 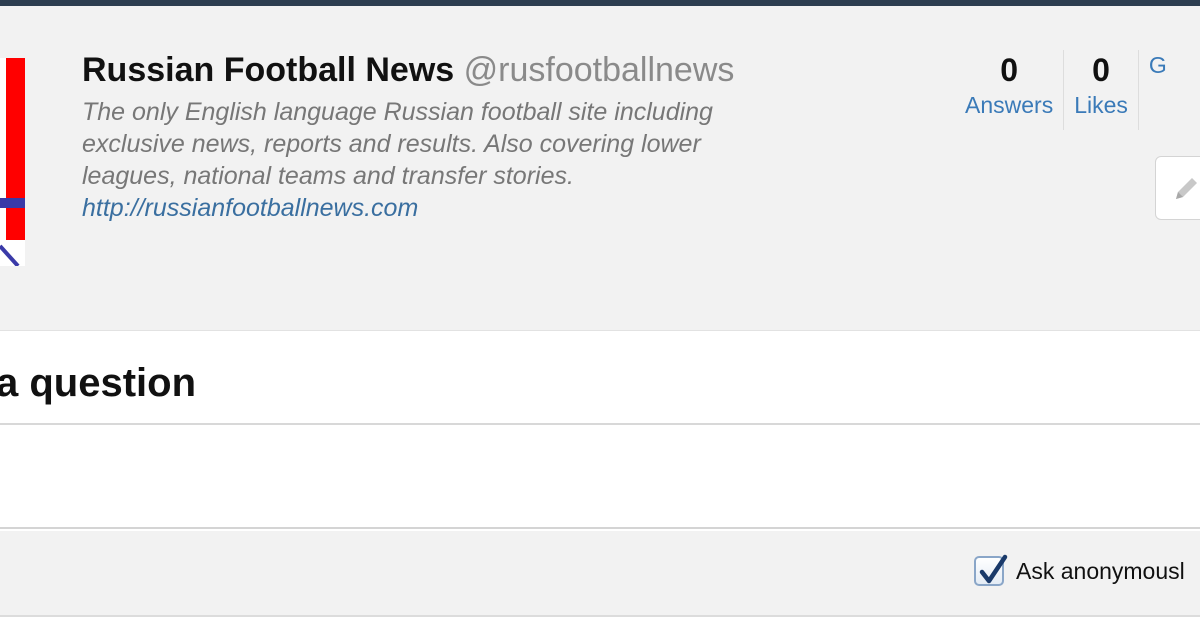 I want to click on stat-third: G, so click(x=1158, y=90).